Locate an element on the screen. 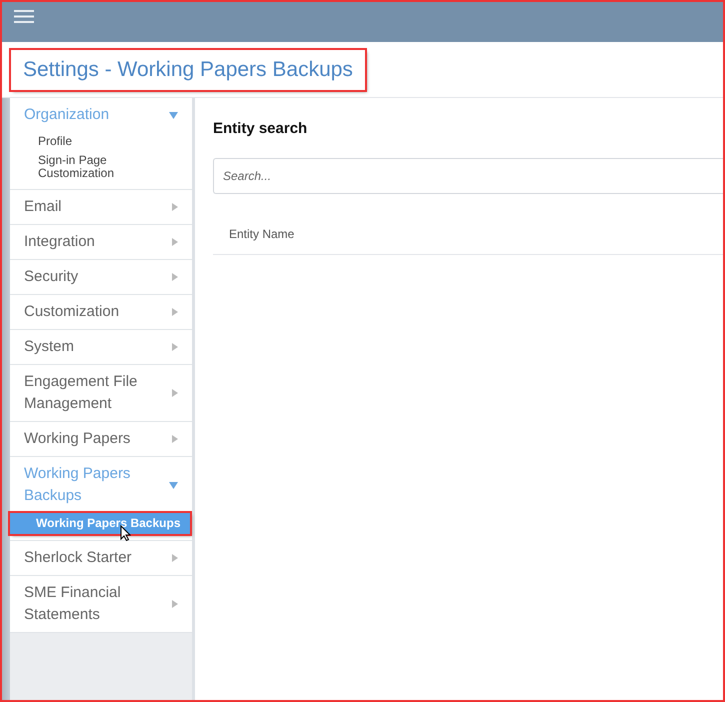 The height and width of the screenshot is (702, 725). sidebar-item: Working Papers is located at coordinates (101, 439).